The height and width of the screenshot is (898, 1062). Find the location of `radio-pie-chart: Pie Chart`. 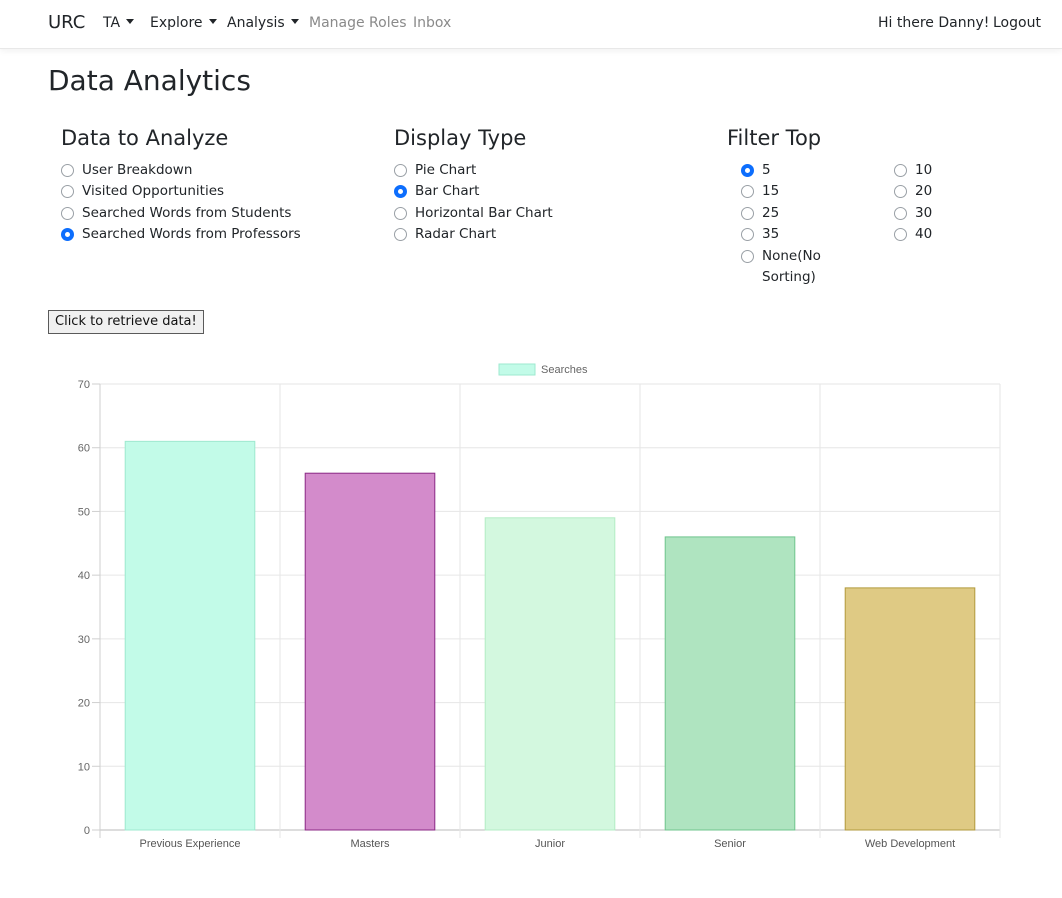

radio-pie-chart: Pie Chart is located at coordinates (435, 170).